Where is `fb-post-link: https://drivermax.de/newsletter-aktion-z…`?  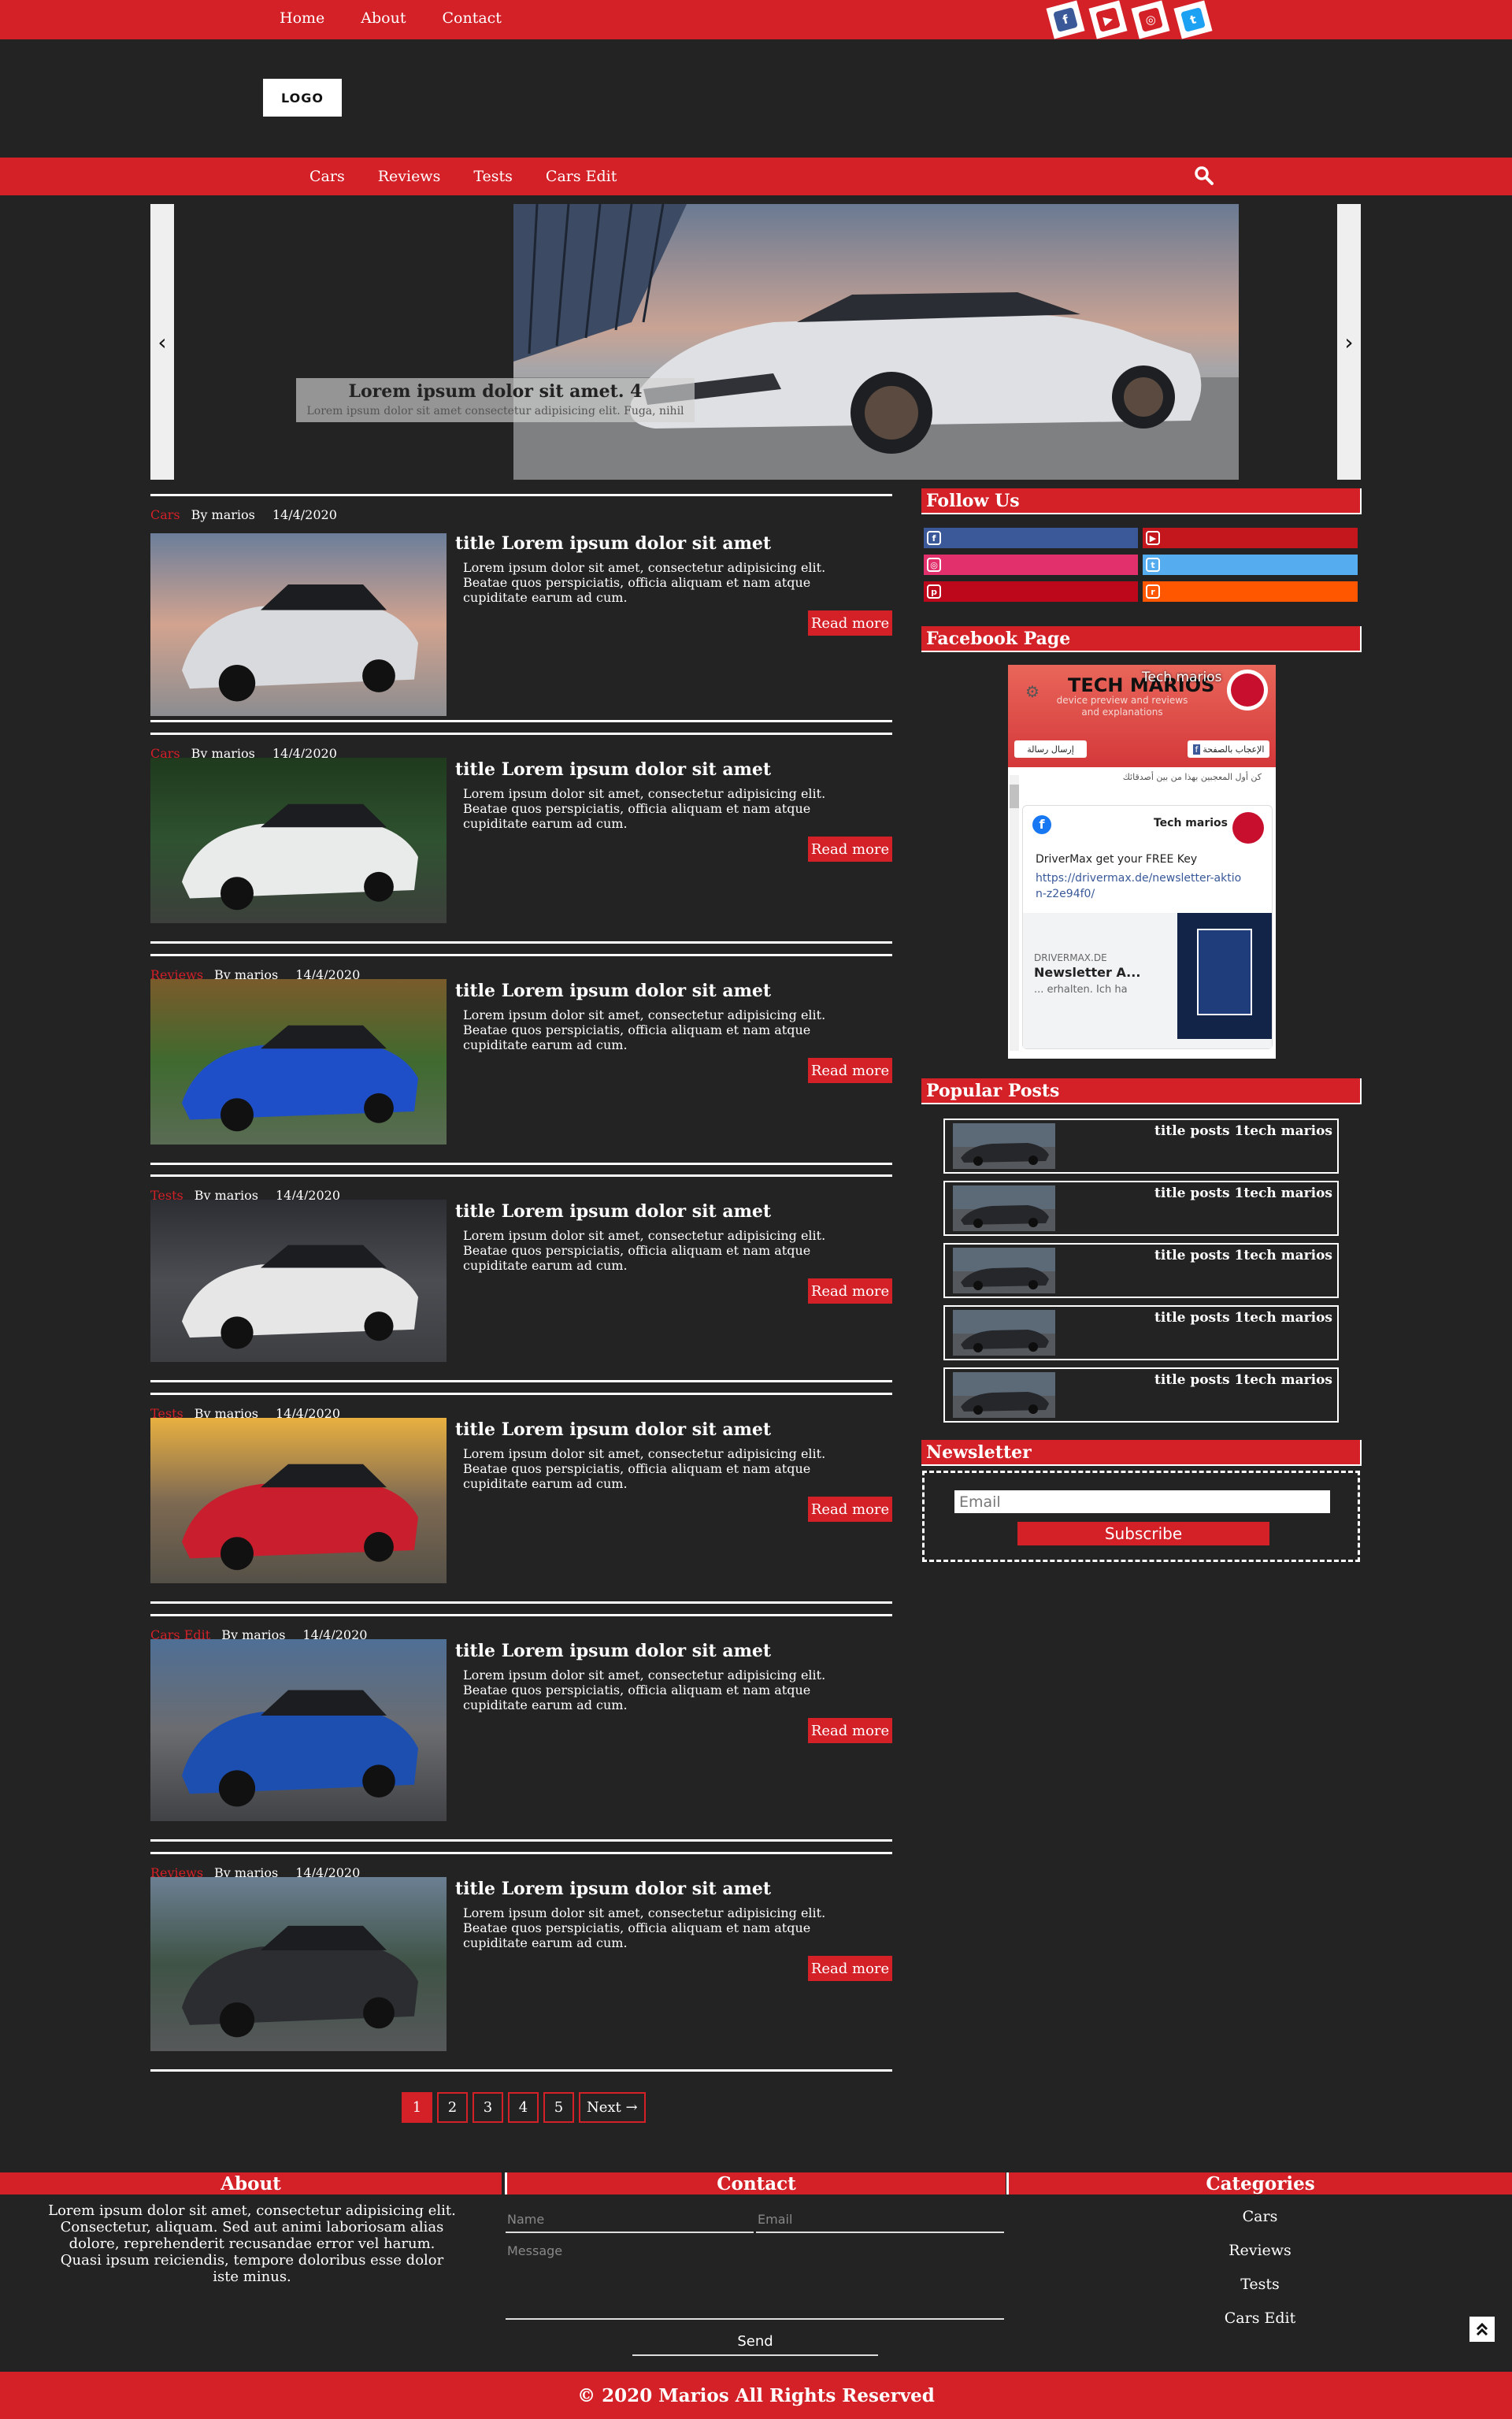 fb-post-link: https://drivermax.de/newsletter-aktion-z… is located at coordinates (1142, 886).